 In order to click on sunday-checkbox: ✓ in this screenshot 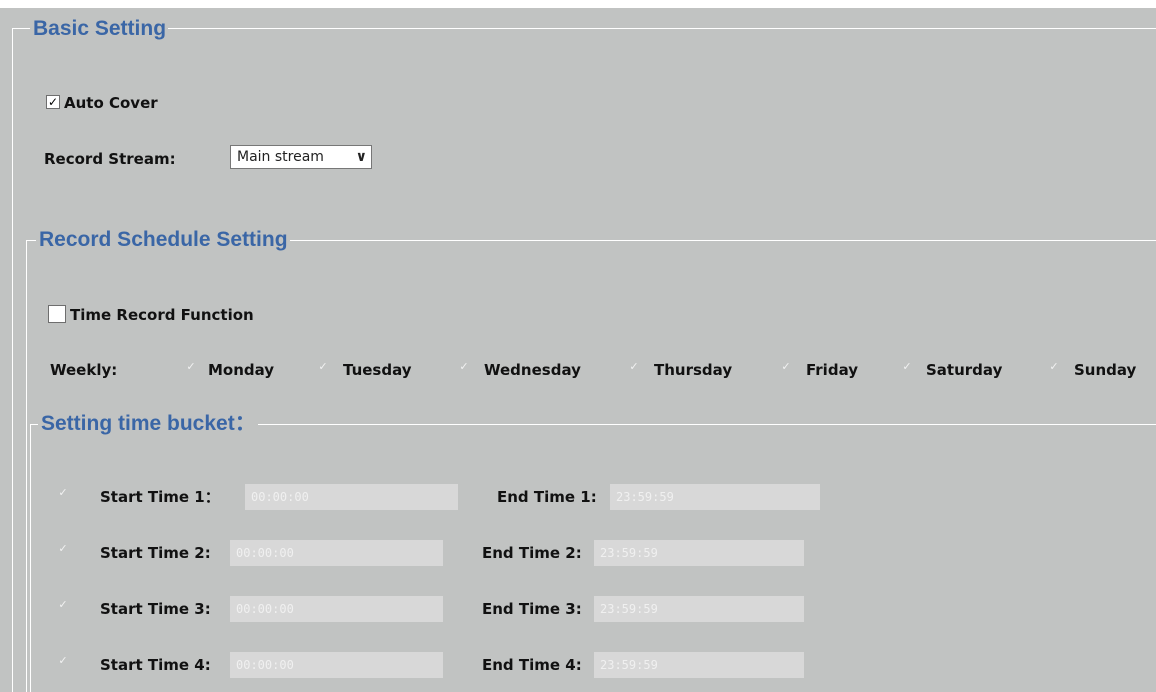, I will do `click(1054, 367)`.